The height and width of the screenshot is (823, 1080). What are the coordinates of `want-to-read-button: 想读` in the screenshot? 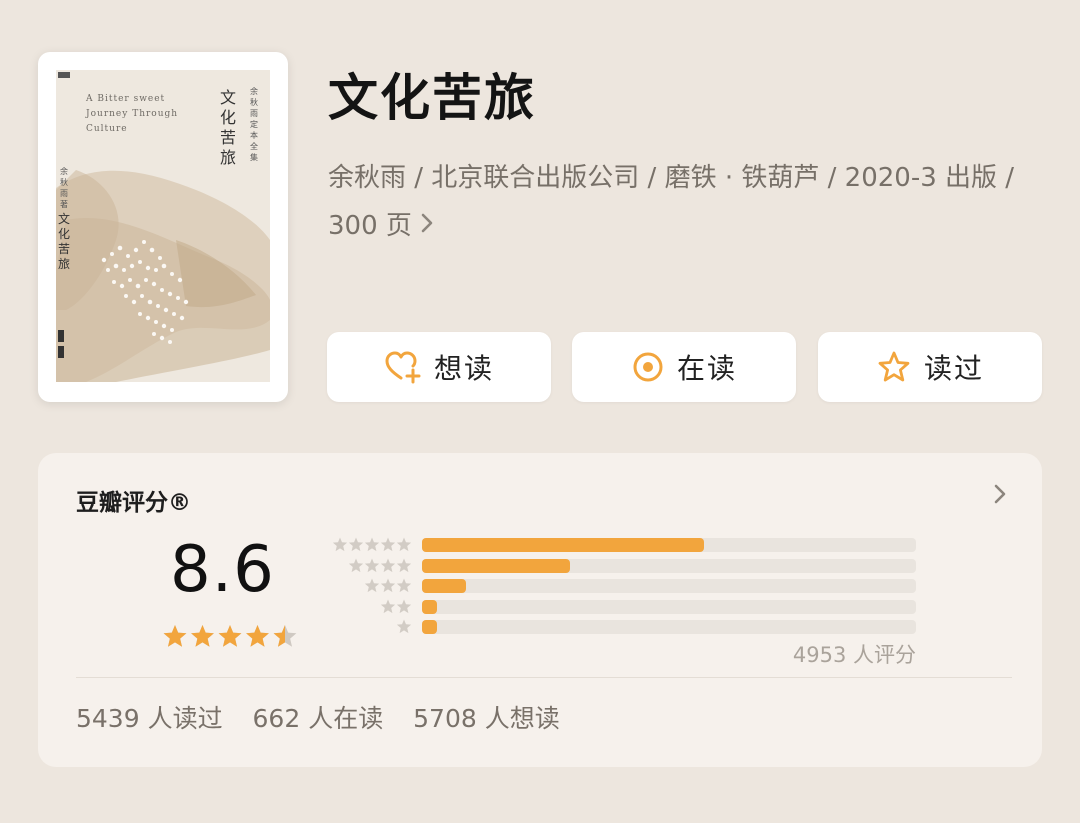 It's located at (439, 367).